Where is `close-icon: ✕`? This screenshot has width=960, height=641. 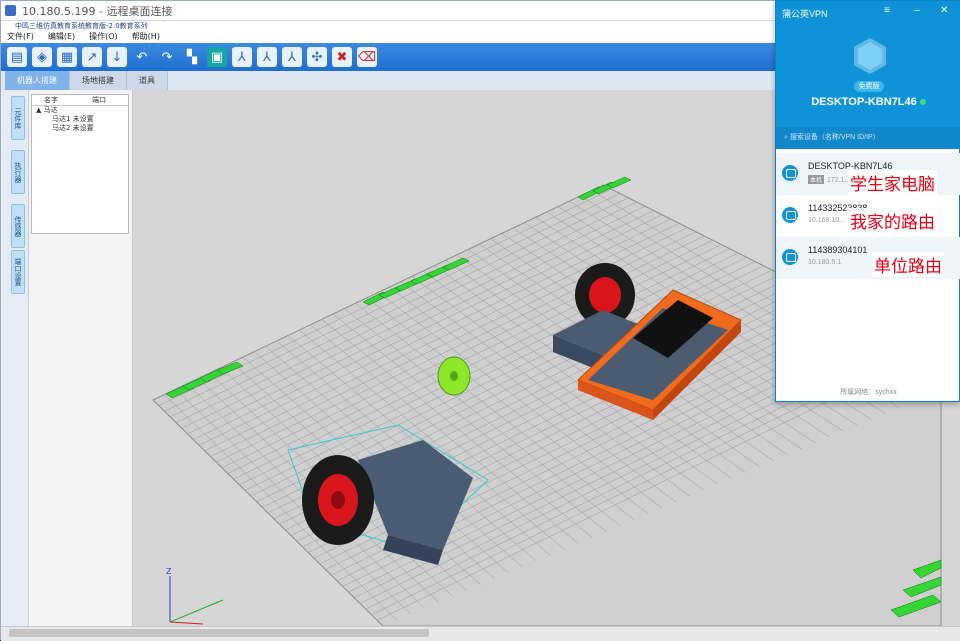
close-icon: ✕ is located at coordinates (944, 10).